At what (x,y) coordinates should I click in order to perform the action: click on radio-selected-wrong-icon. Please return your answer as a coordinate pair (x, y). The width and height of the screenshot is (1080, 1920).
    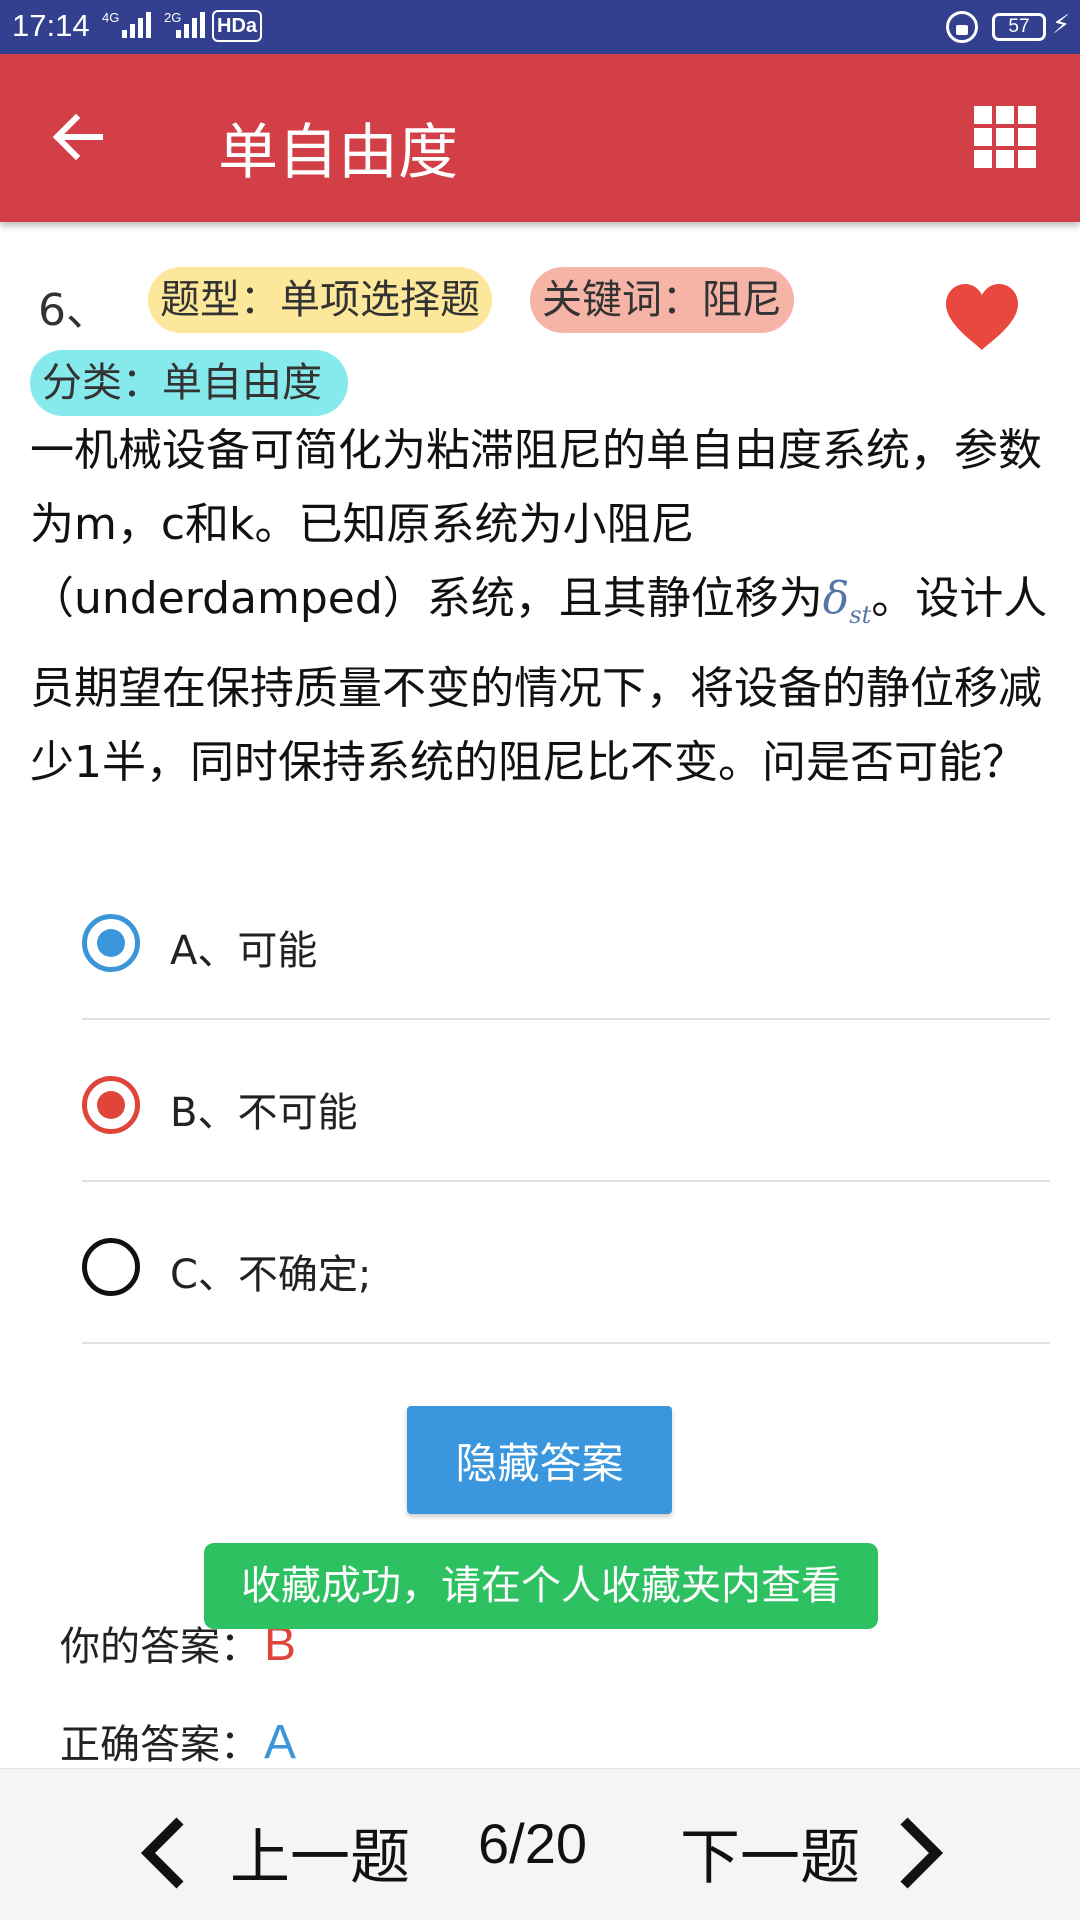
    Looking at the image, I should click on (111, 1105).